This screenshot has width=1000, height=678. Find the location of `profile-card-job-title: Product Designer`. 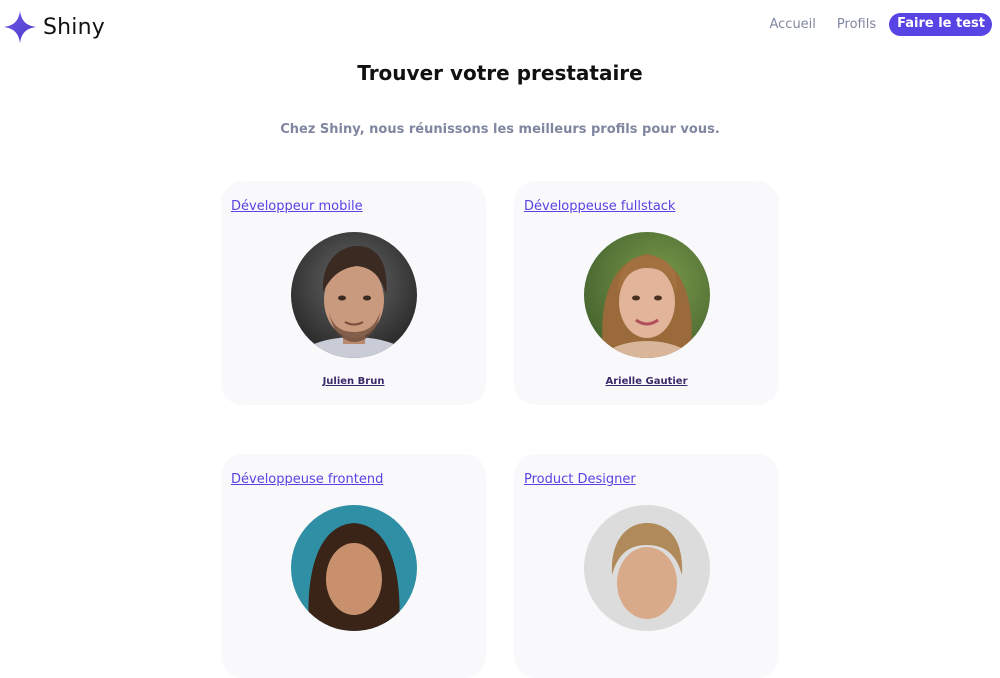

profile-card-job-title: Product Designer is located at coordinates (580, 479).